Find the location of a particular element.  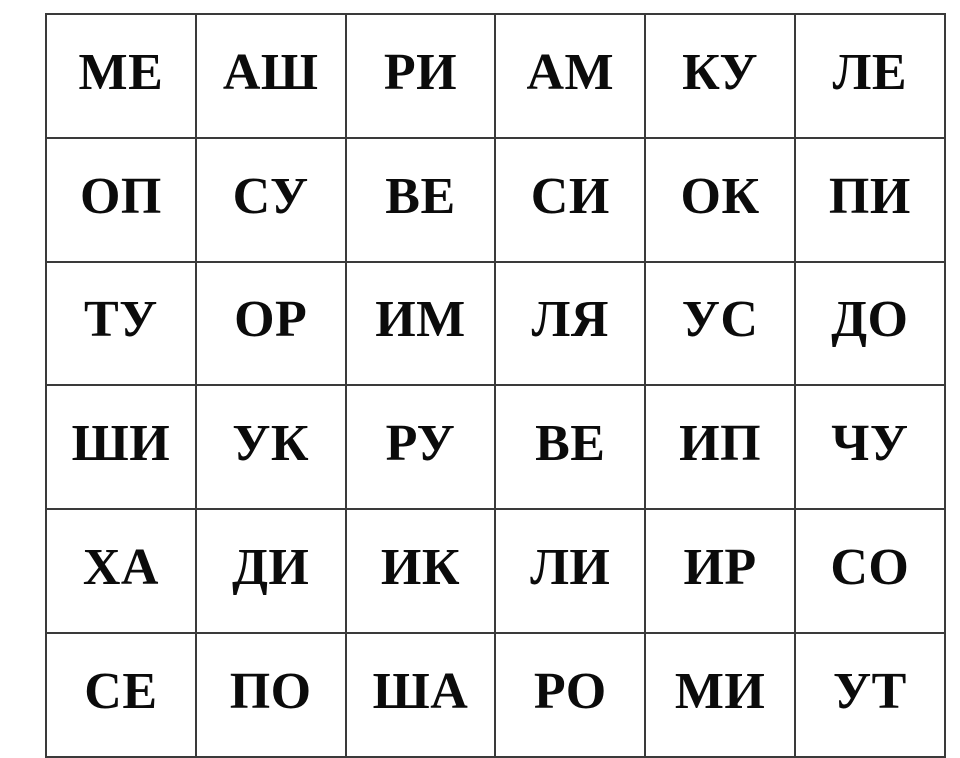

syllable-text: ПО is located at coordinates (270, 691).